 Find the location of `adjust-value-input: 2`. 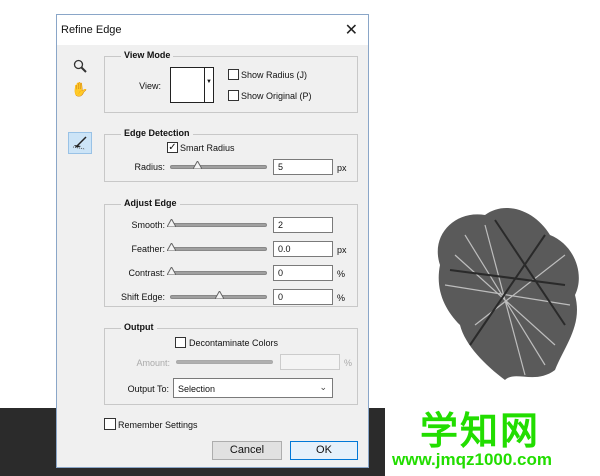

adjust-value-input: 2 is located at coordinates (303, 225).